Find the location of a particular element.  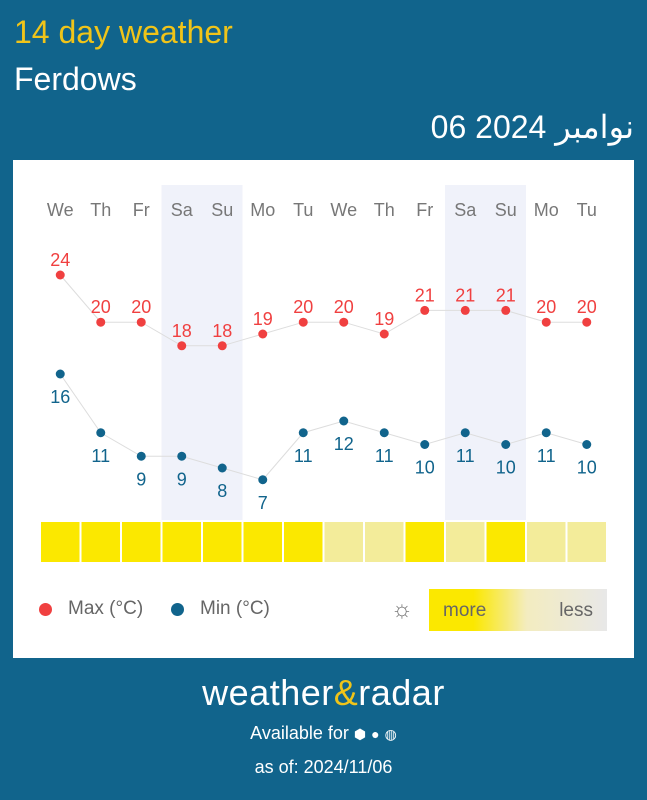

android-icon: ⬢ is located at coordinates (360, 734).